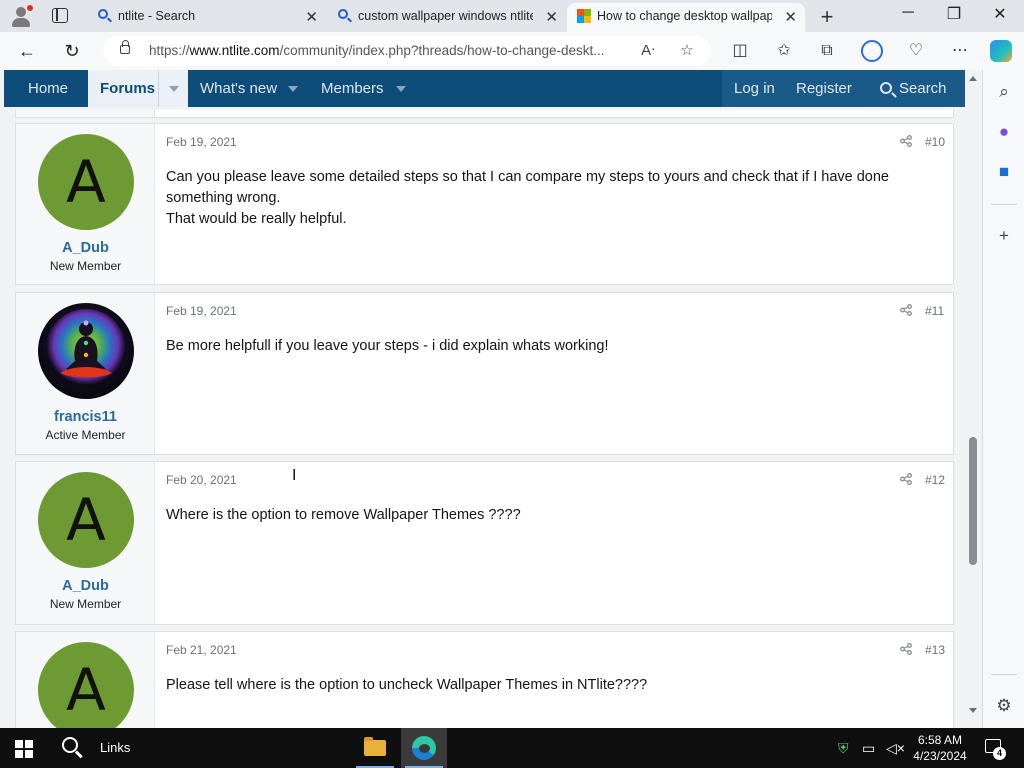  I want to click on post-username: francis11, so click(85, 417).